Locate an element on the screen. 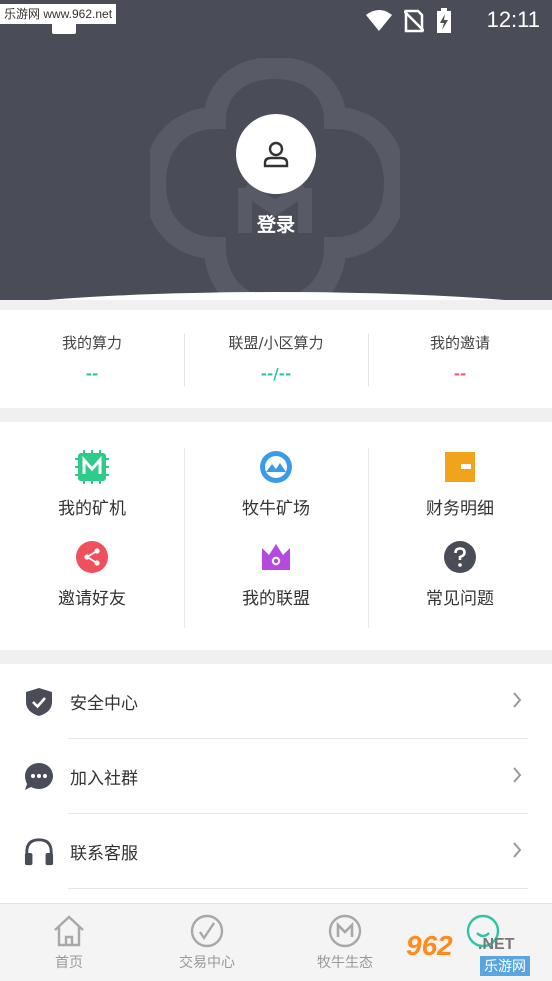 This screenshot has width=552, height=981. wallet-icon is located at coordinates (460, 467).